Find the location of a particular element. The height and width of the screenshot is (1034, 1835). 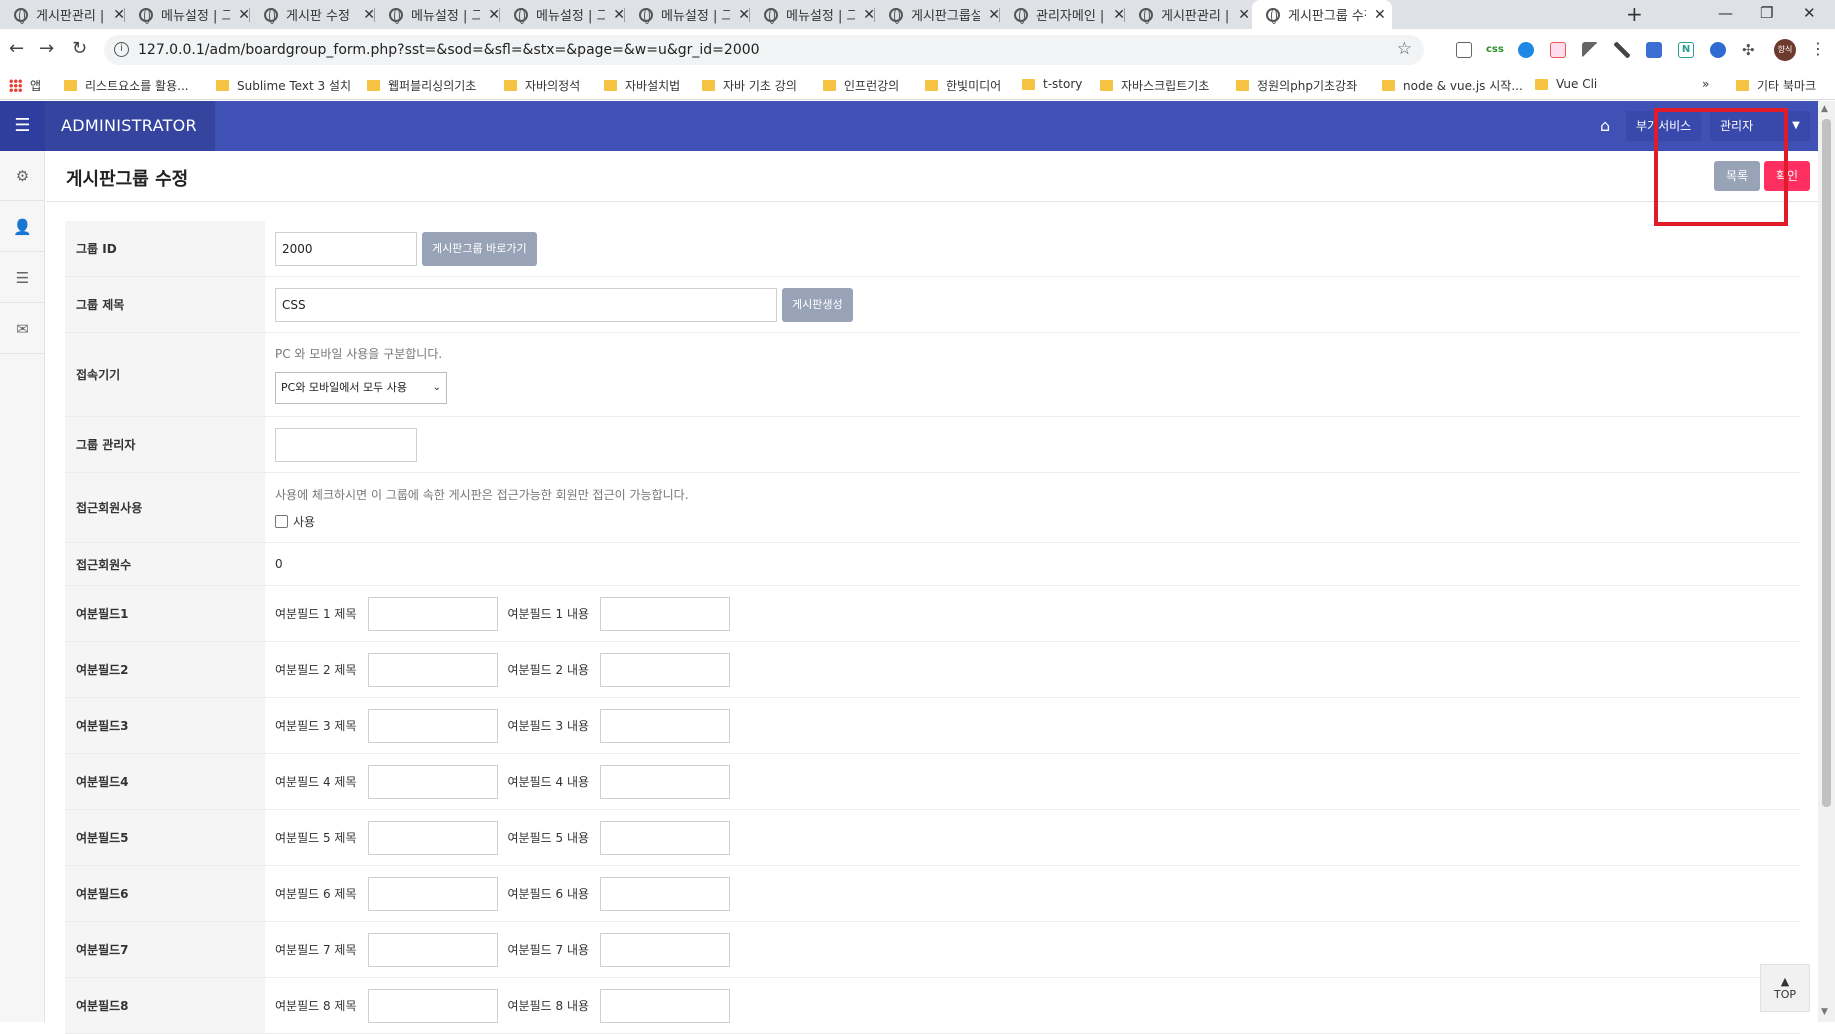

blue-extension-icon is located at coordinates (1718, 50).